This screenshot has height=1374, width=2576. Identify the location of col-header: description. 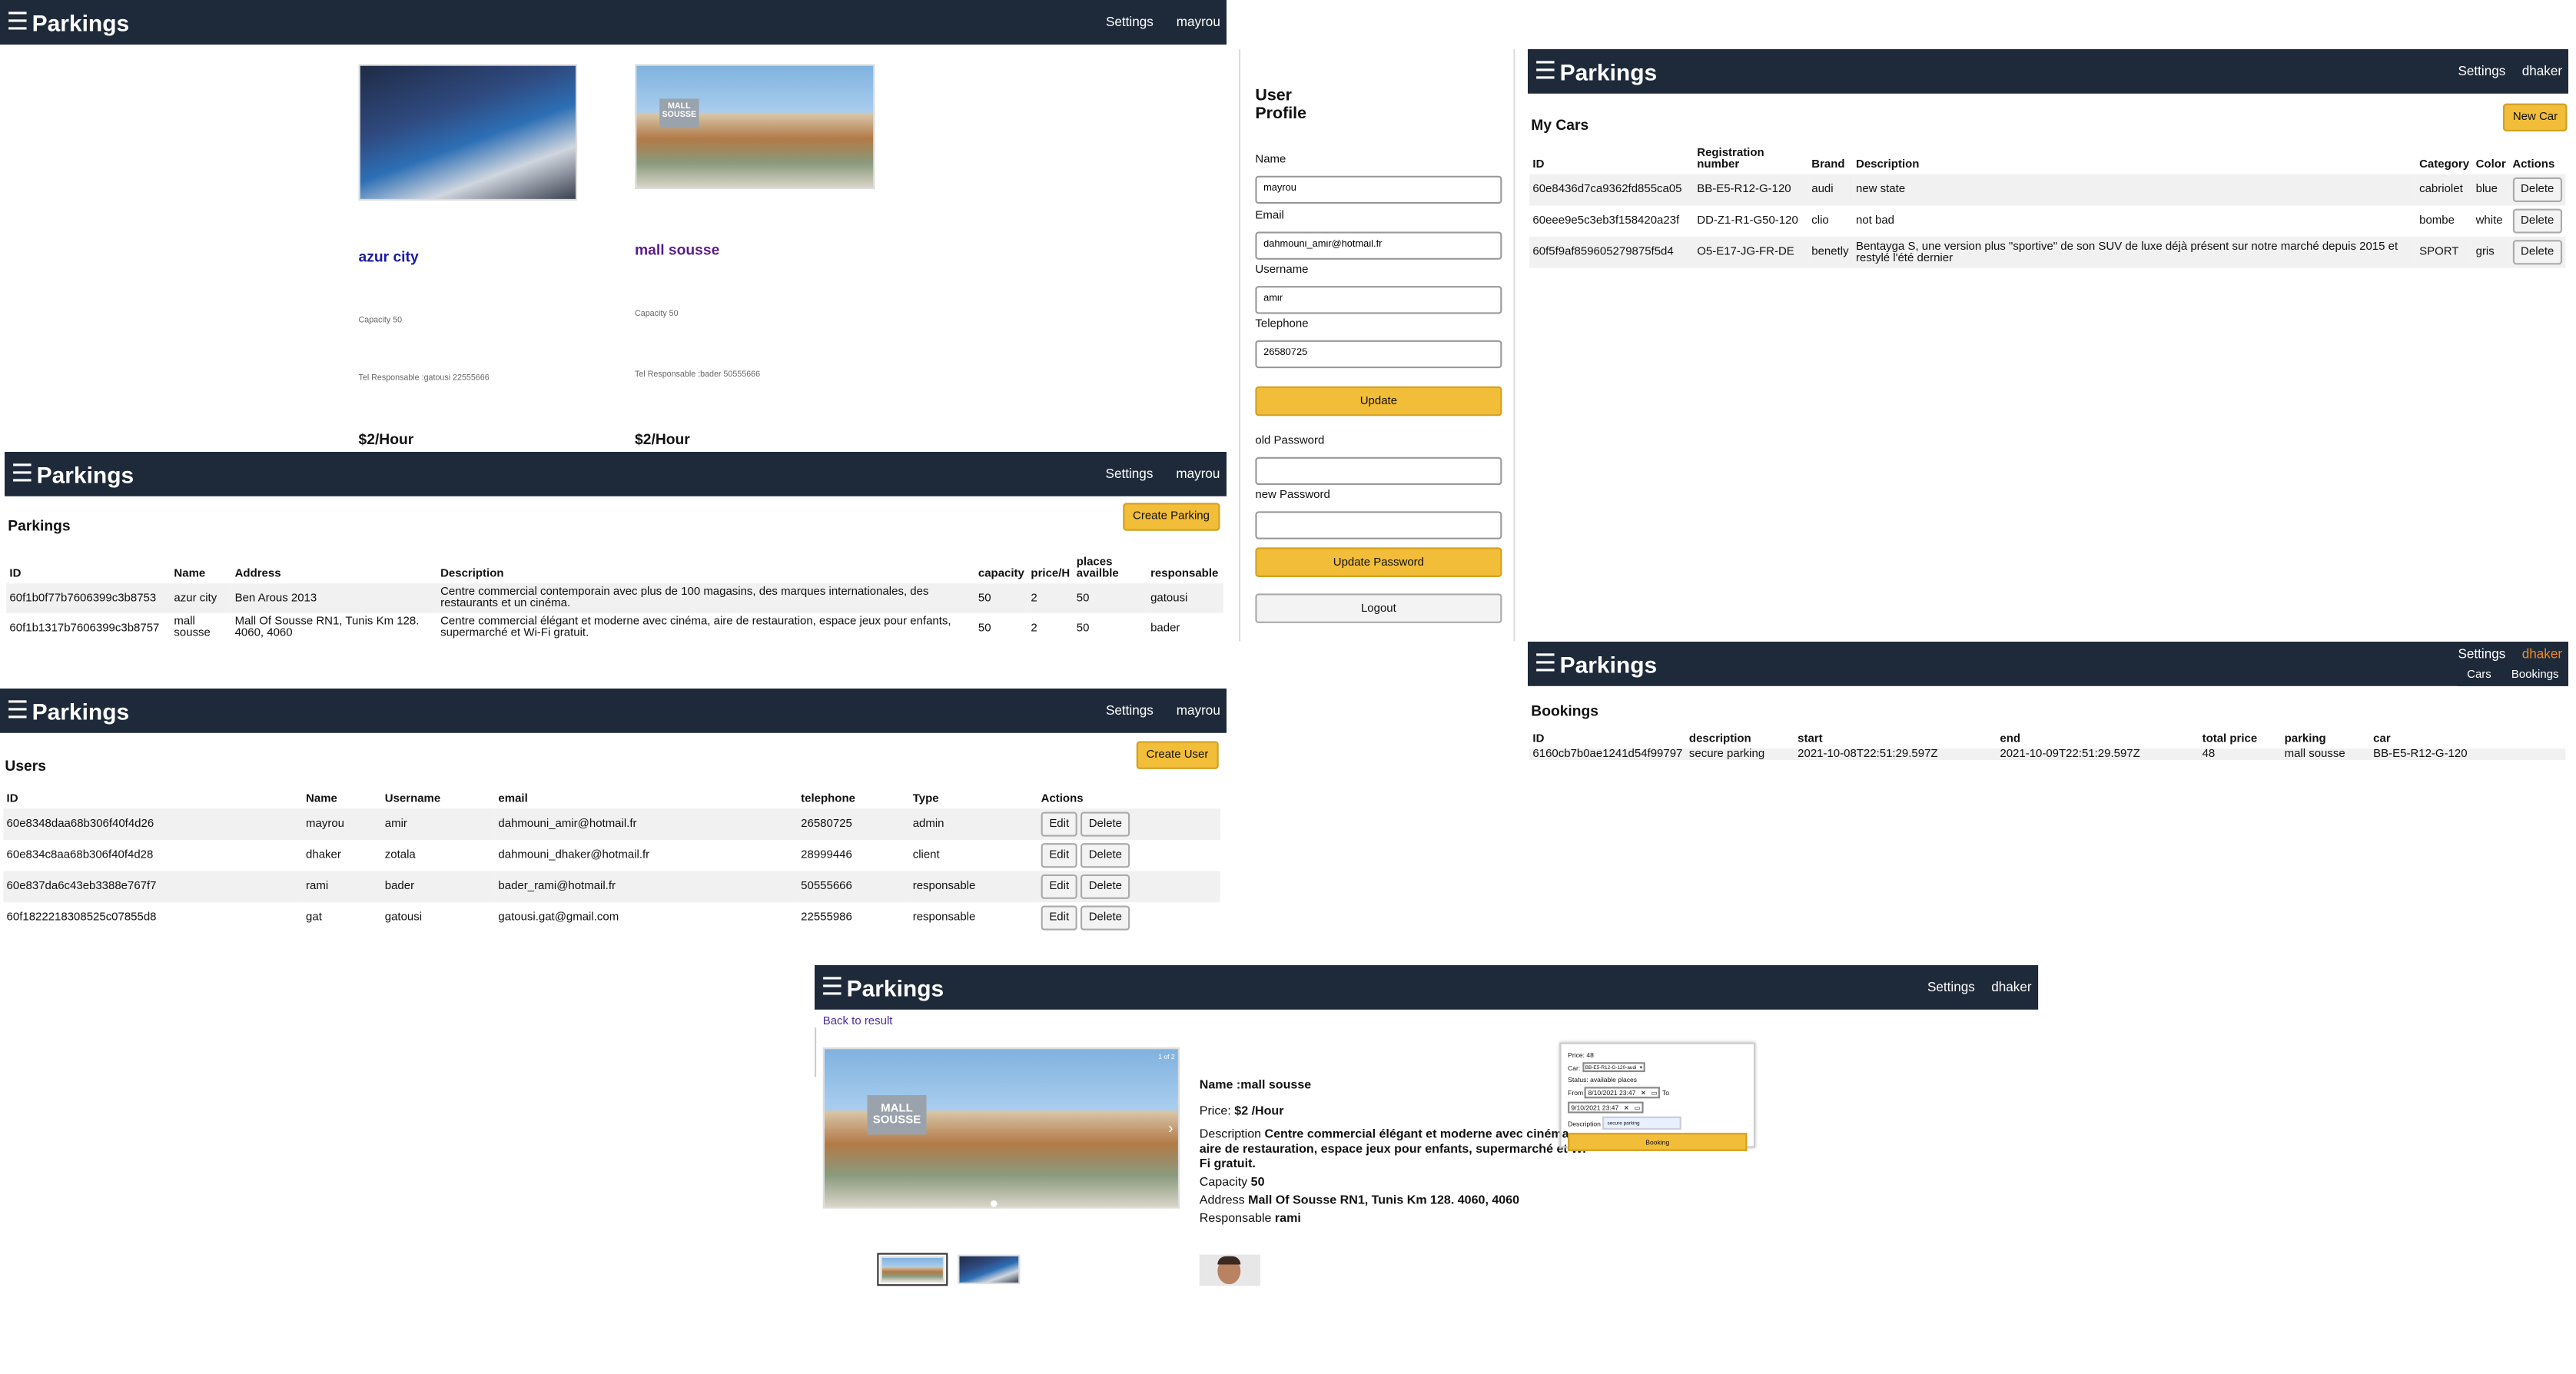
(1720, 739).